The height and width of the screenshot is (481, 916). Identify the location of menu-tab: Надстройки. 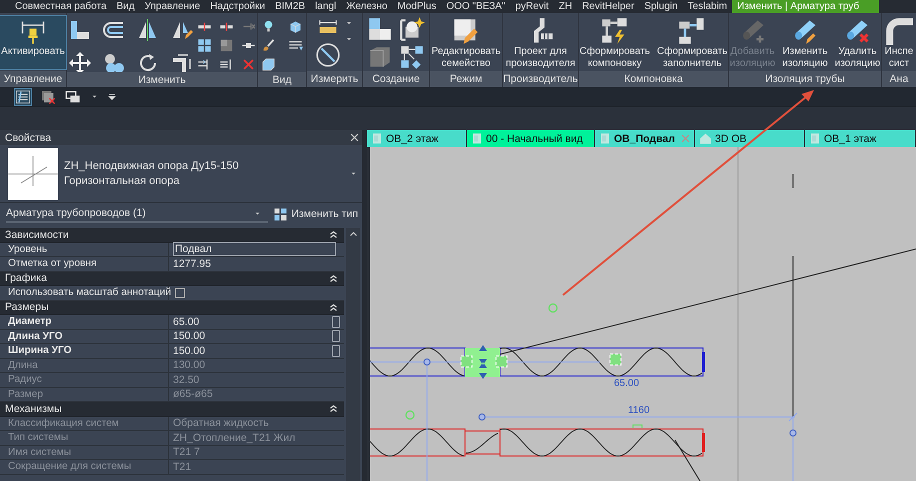
(237, 6).